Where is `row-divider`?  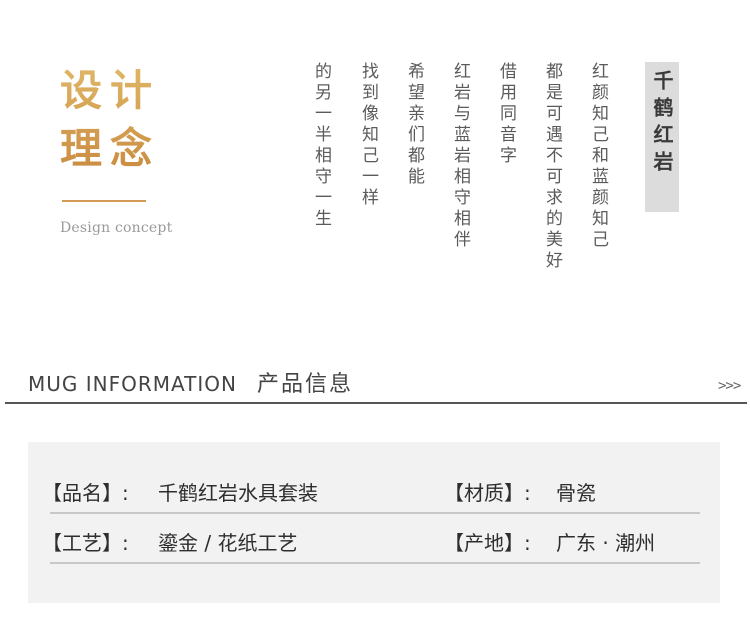
row-divider is located at coordinates (375, 563).